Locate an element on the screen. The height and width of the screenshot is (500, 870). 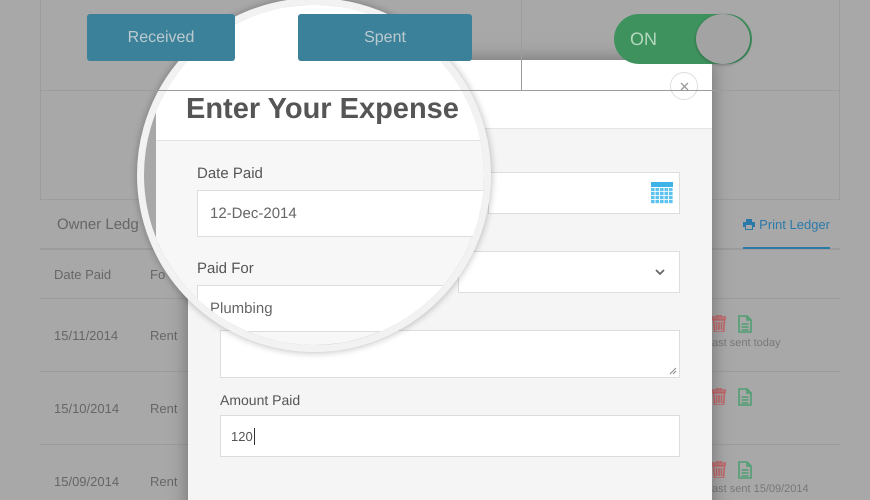
column-header: Fo is located at coordinates (158, 274).